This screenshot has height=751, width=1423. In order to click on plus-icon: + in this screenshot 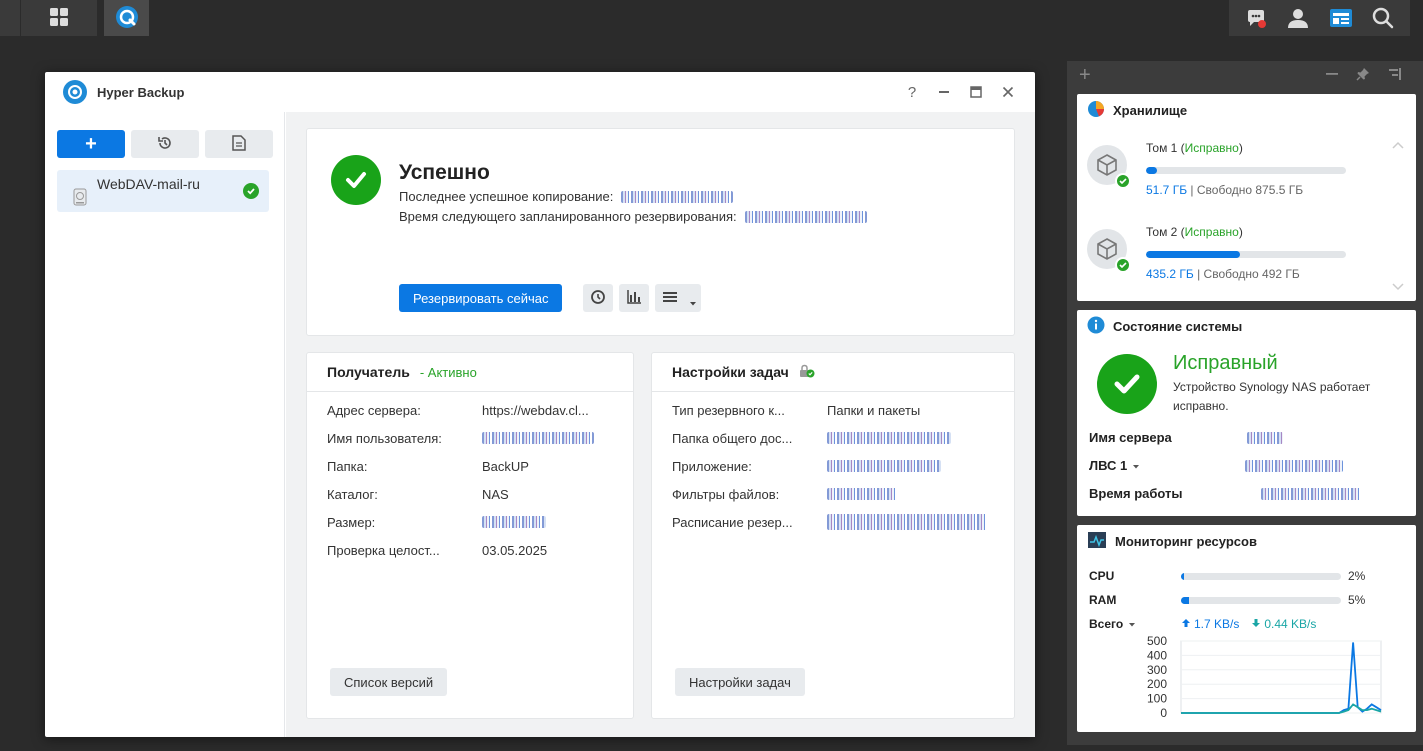, I will do `click(91, 144)`.